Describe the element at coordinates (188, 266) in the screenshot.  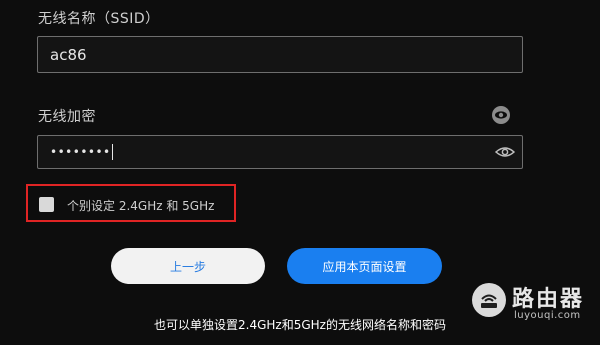
I see `prev-step-button: 上一步` at that location.